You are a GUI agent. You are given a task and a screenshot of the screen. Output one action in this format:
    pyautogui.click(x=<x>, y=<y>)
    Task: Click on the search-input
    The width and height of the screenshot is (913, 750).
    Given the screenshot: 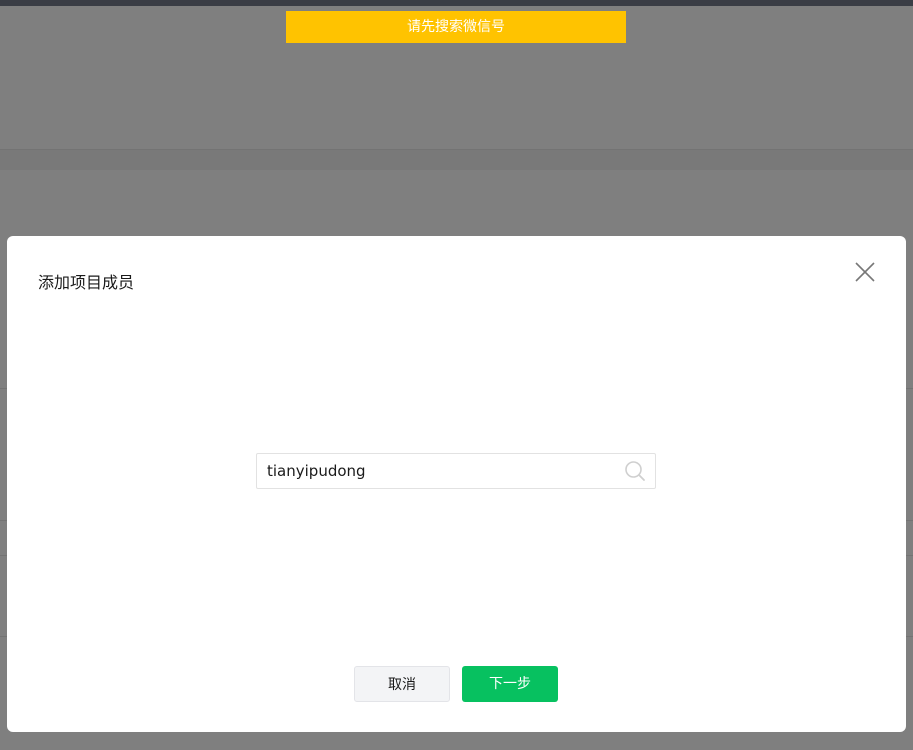 What is the action you would take?
    pyautogui.click(x=437, y=471)
    